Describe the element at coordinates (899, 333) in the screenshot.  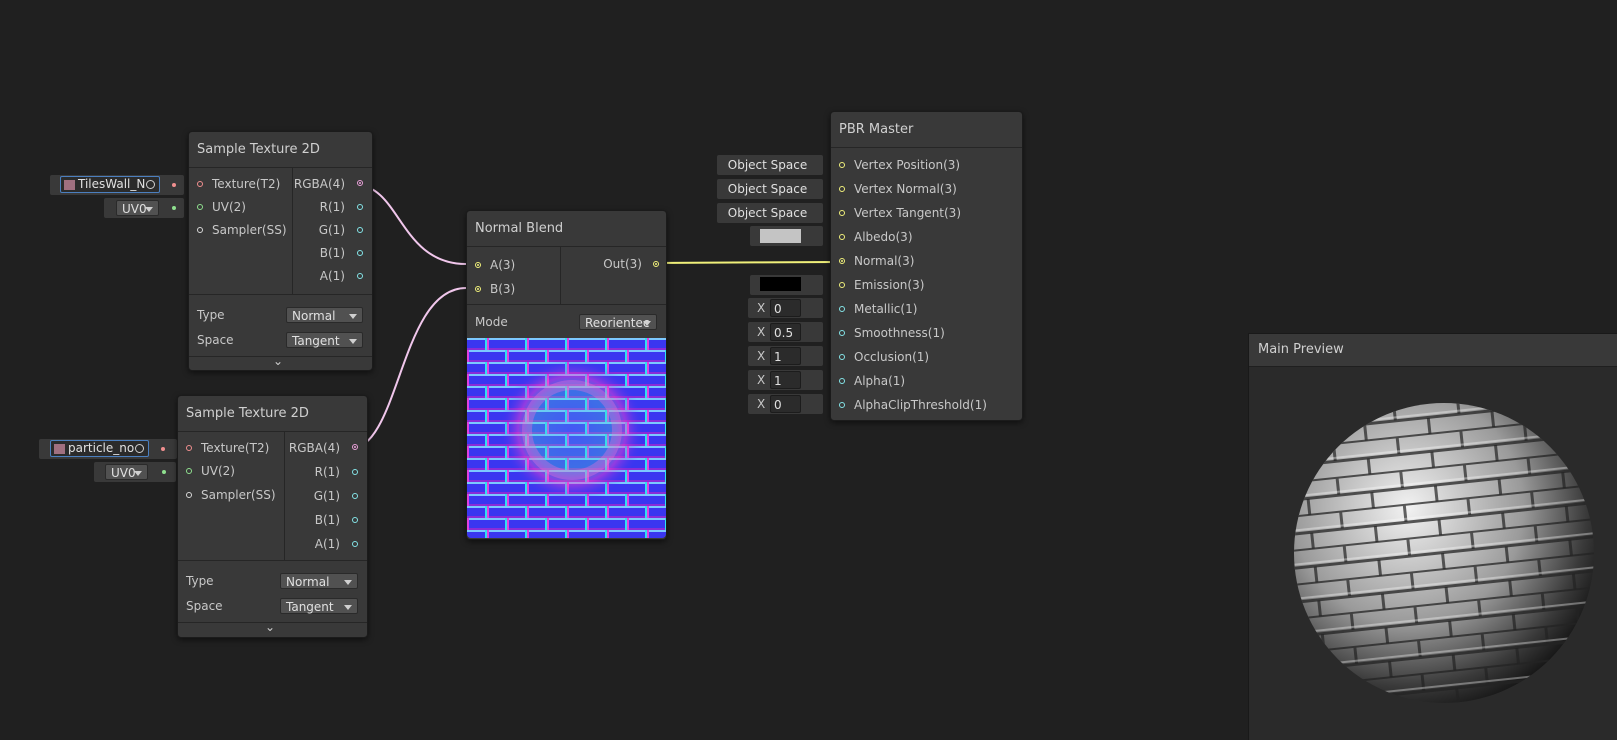
I see `pbr-port-label: Smoothness(1)` at that location.